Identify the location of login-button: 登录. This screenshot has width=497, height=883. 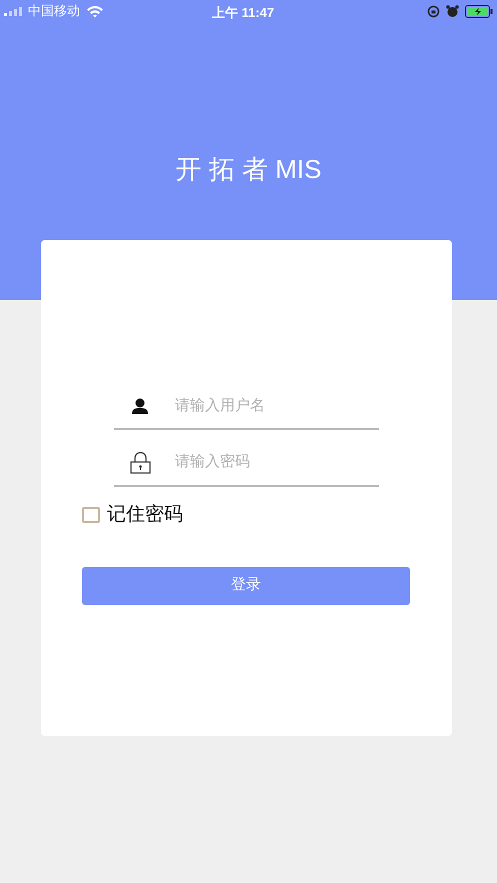
(246, 585).